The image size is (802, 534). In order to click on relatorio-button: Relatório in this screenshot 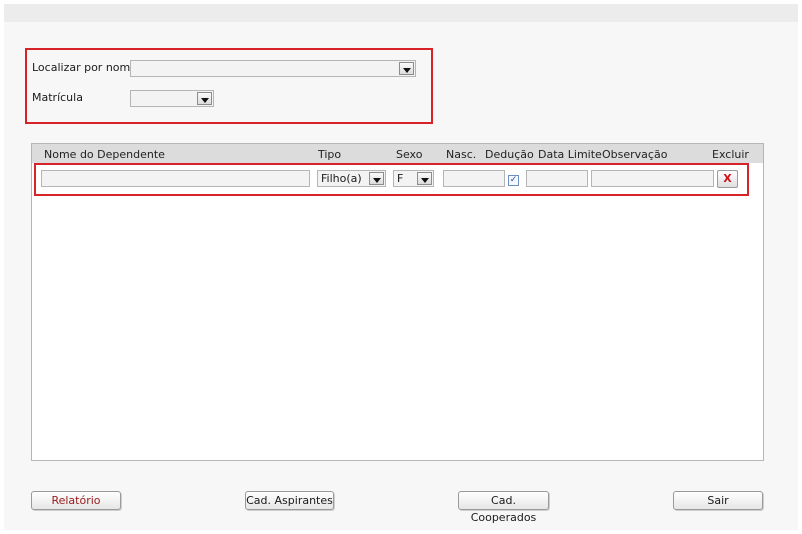, I will do `click(76, 500)`.